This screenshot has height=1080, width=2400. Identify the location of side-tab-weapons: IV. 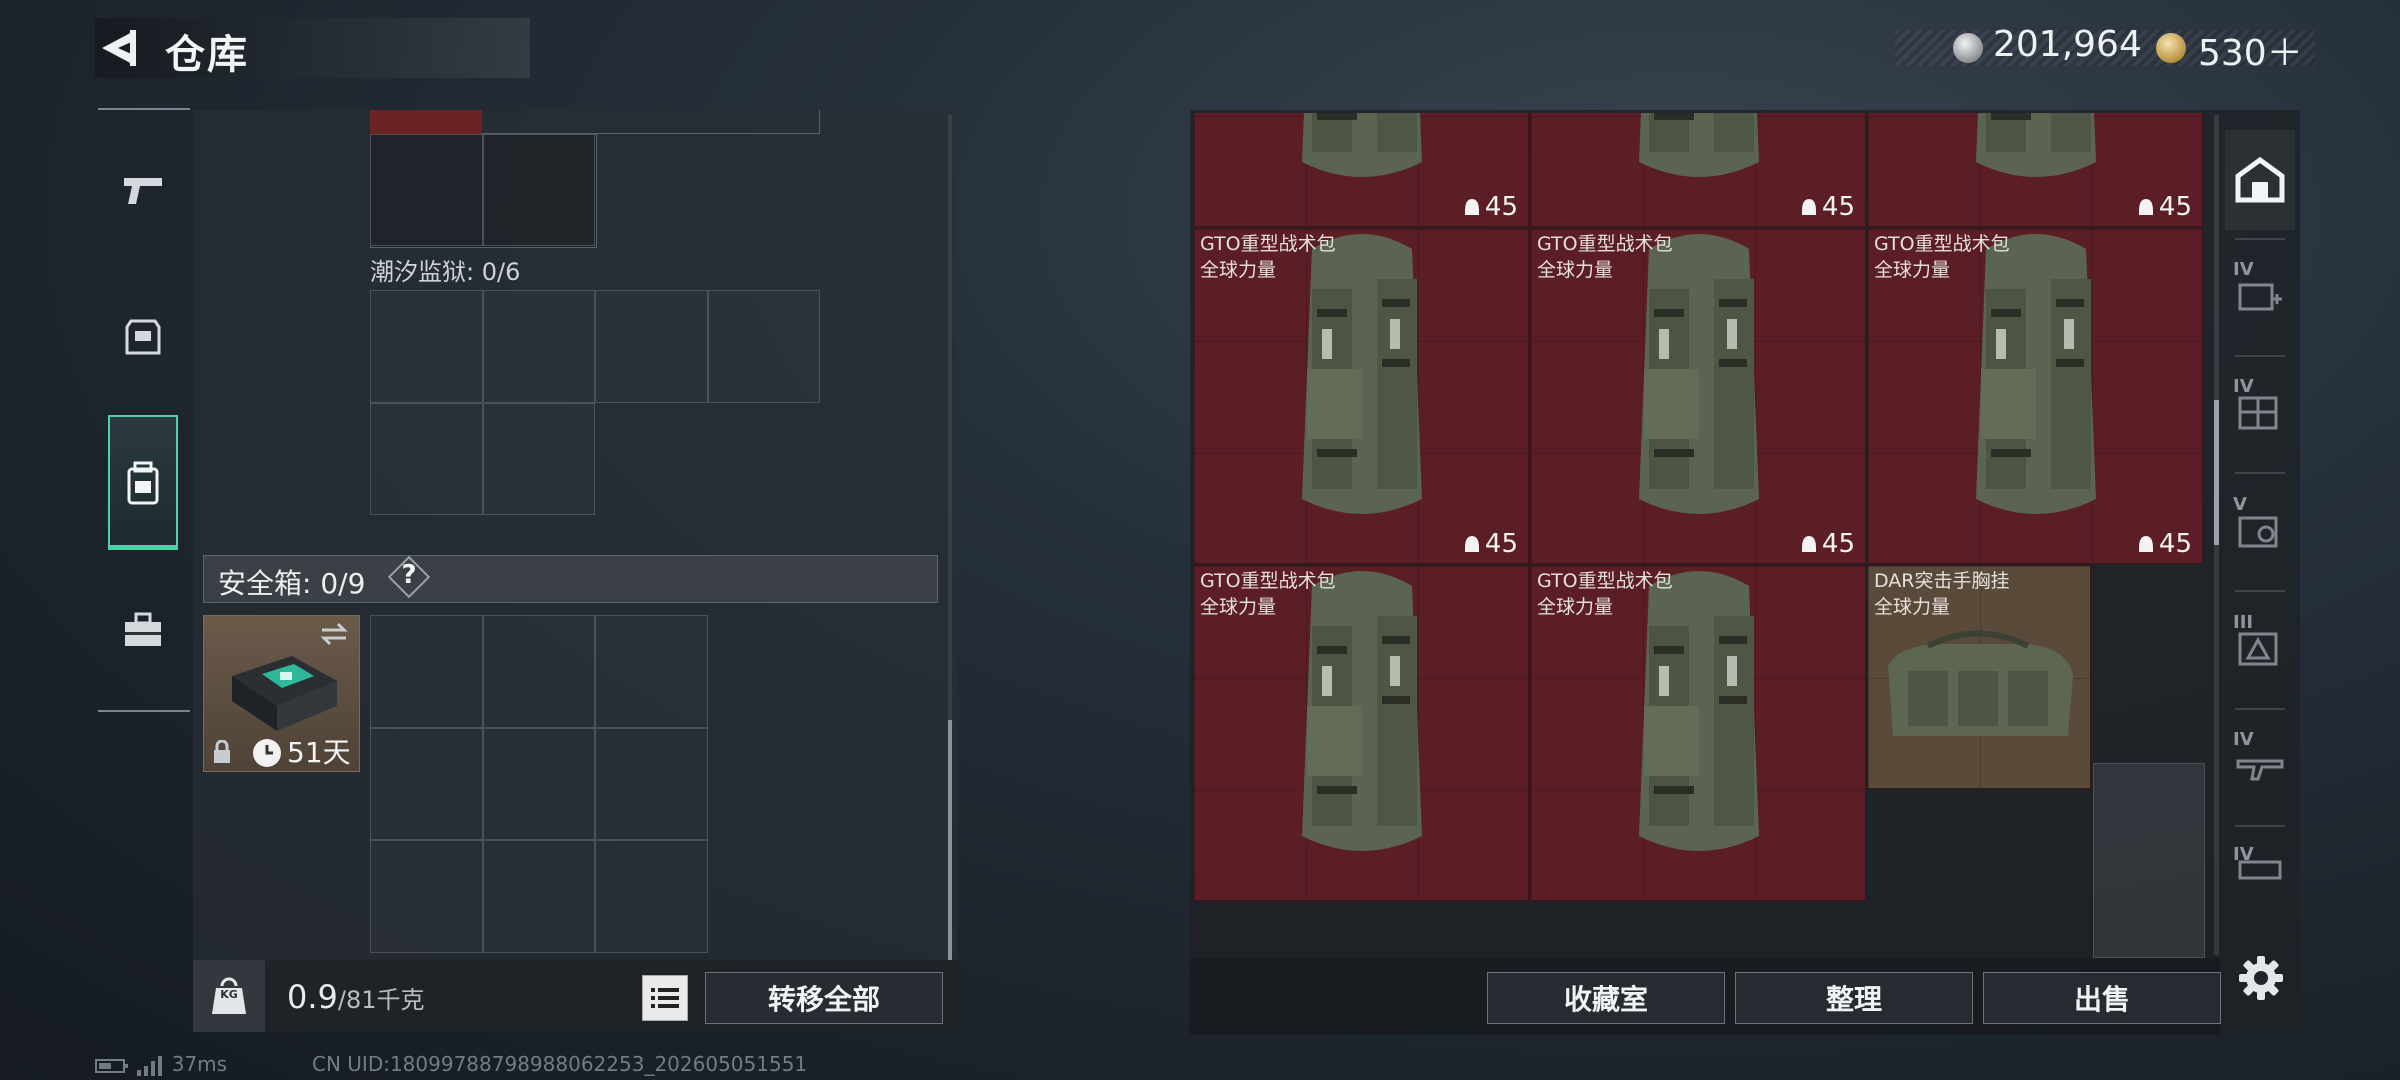
(2260, 765).